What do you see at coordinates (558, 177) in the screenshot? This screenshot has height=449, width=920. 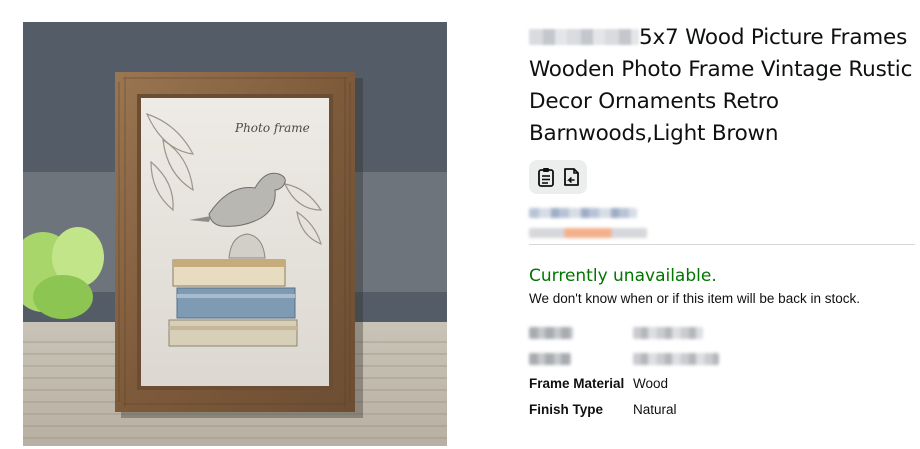 I see `share-actions` at bounding box center [558, 177].